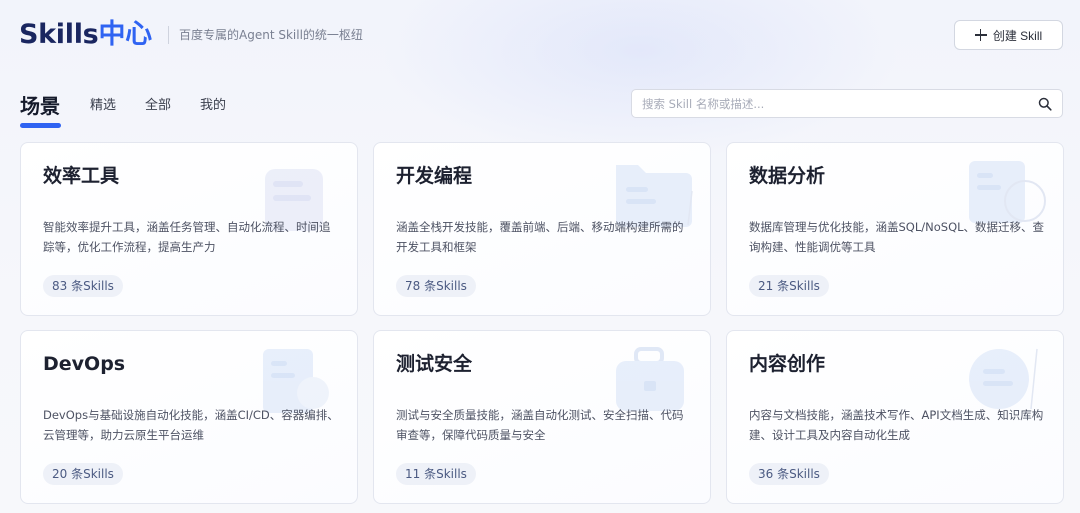  Describe the element at coordinates (187, 237) in the screenshot. I see `card-description: 智能效率提升工具，涵盖任务管理、自动化流程、时间追踪等，优化工作流程，提高生产力` at that location.